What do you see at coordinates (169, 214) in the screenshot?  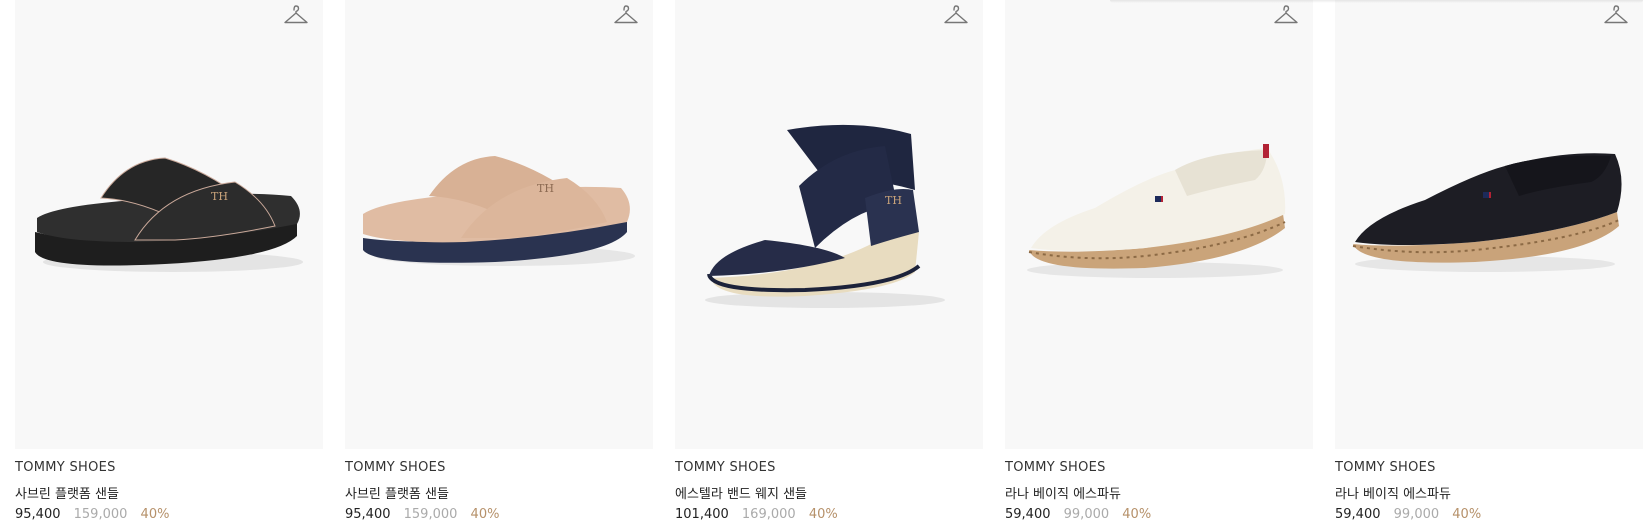 I see `black-platform-sandal-image: TH` at bounding box center [169, 214].